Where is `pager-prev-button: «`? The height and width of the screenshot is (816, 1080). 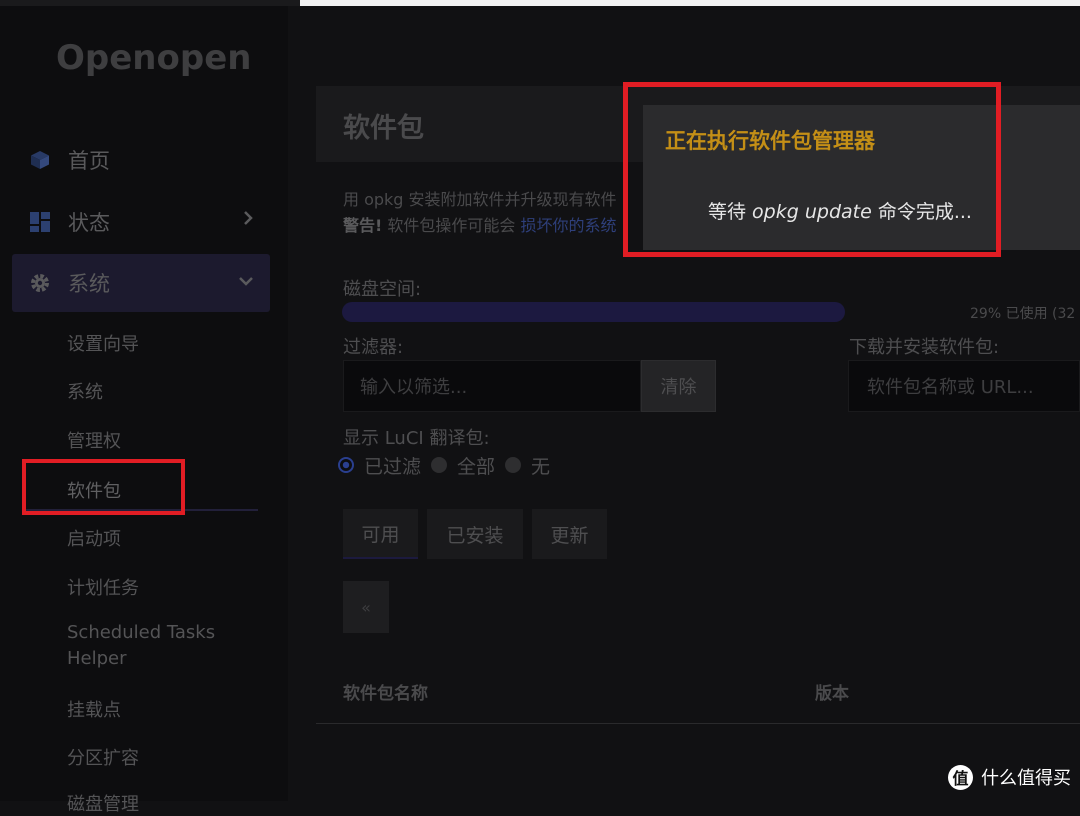 pager-prev-button: « is located at coordinates (366, 607).